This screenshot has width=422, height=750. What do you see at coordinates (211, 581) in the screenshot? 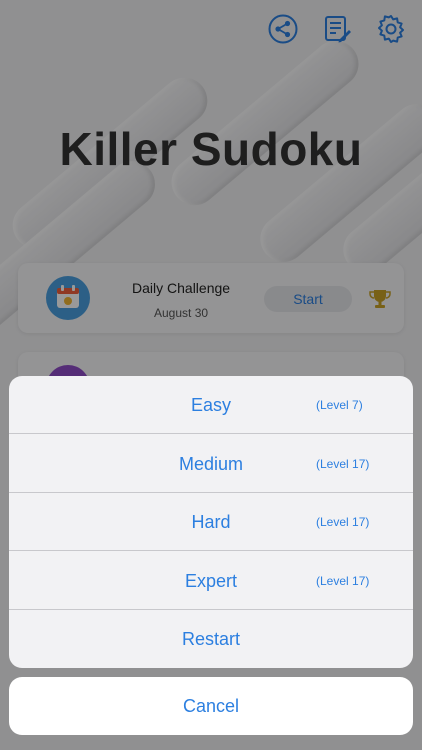
I see `option-expert: Expert (Level 17)` at bounding box center [211, 581].